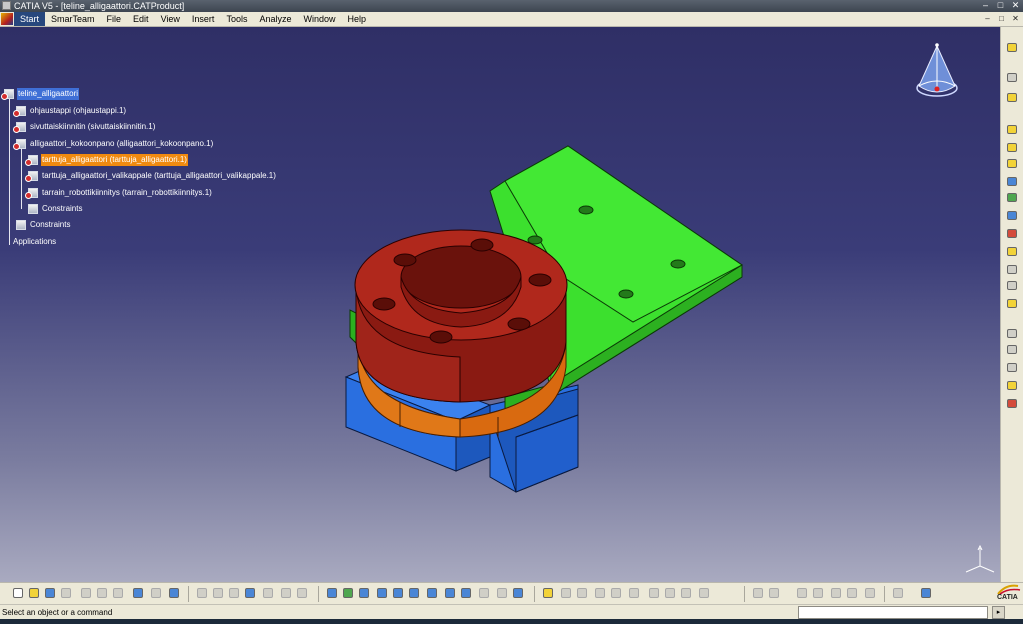 This screenshot has width=1023, height=624. What do you see at coordinates (600, 593) in the screenshot?
I see `manipulation-icon` at bounding box center [600, 593].